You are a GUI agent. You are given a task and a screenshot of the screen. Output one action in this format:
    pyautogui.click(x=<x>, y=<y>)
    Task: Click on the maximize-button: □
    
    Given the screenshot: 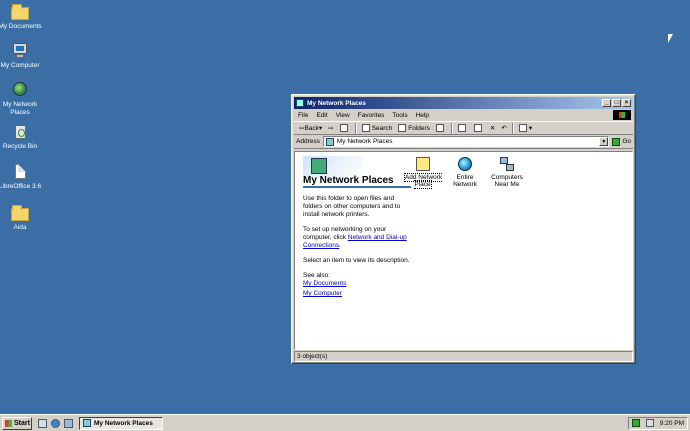 What is the action you would take?
    pyautogui.click(x=616, y=103)
    